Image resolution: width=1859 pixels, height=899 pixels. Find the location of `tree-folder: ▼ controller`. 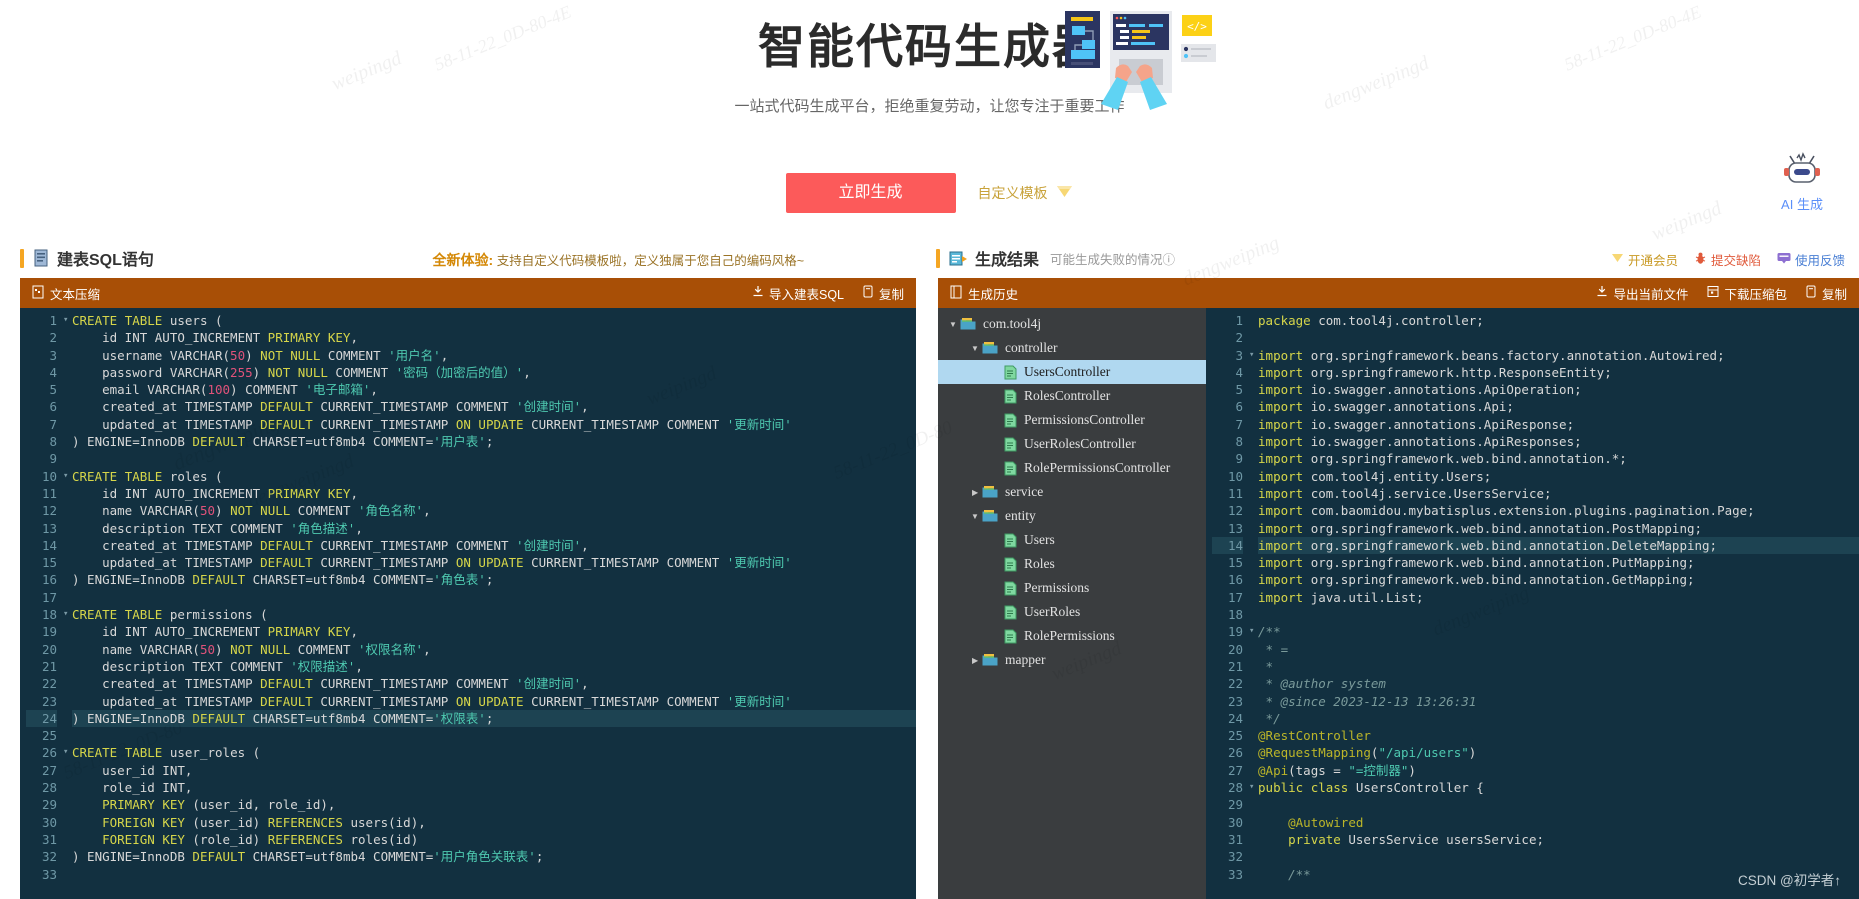

tree-folder: ▼ controller is located at coordinates (1072, 348).